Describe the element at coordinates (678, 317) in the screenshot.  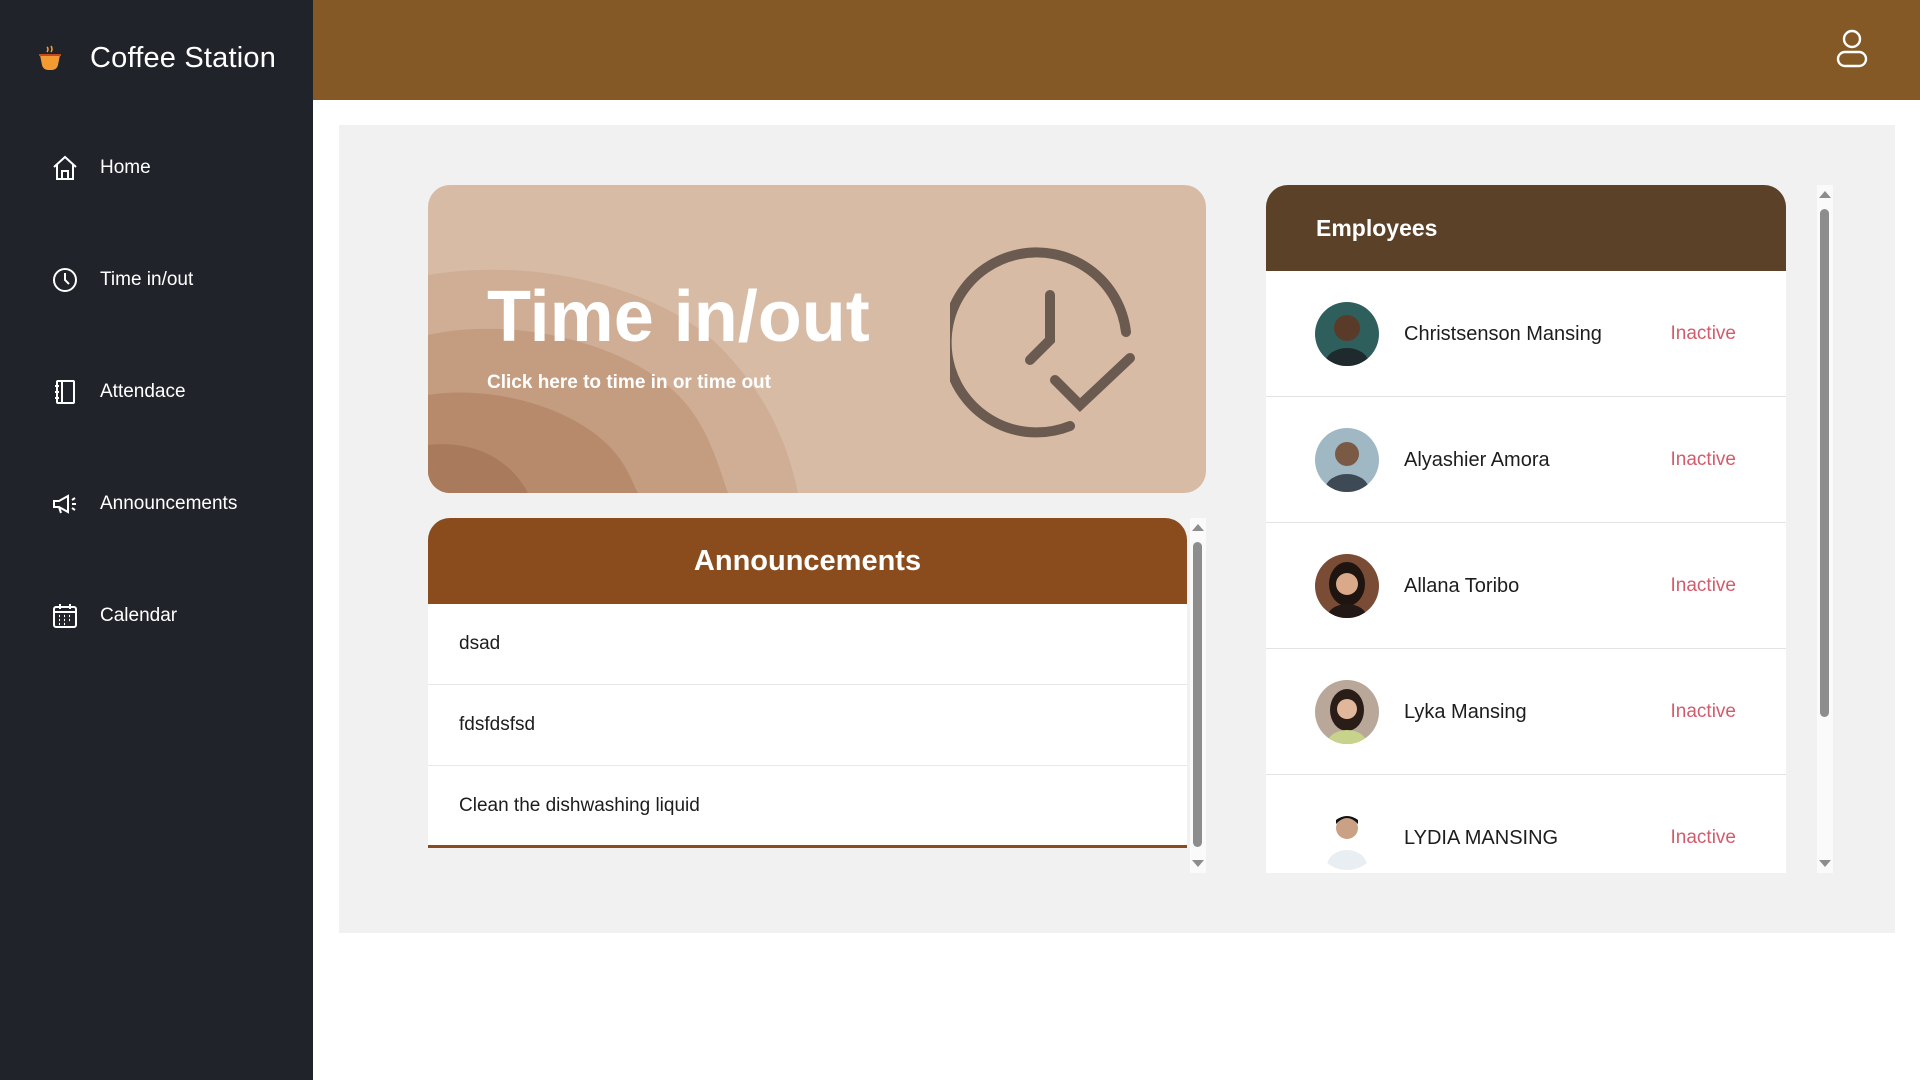
I see `time-card-title: Time in/out` at that location.